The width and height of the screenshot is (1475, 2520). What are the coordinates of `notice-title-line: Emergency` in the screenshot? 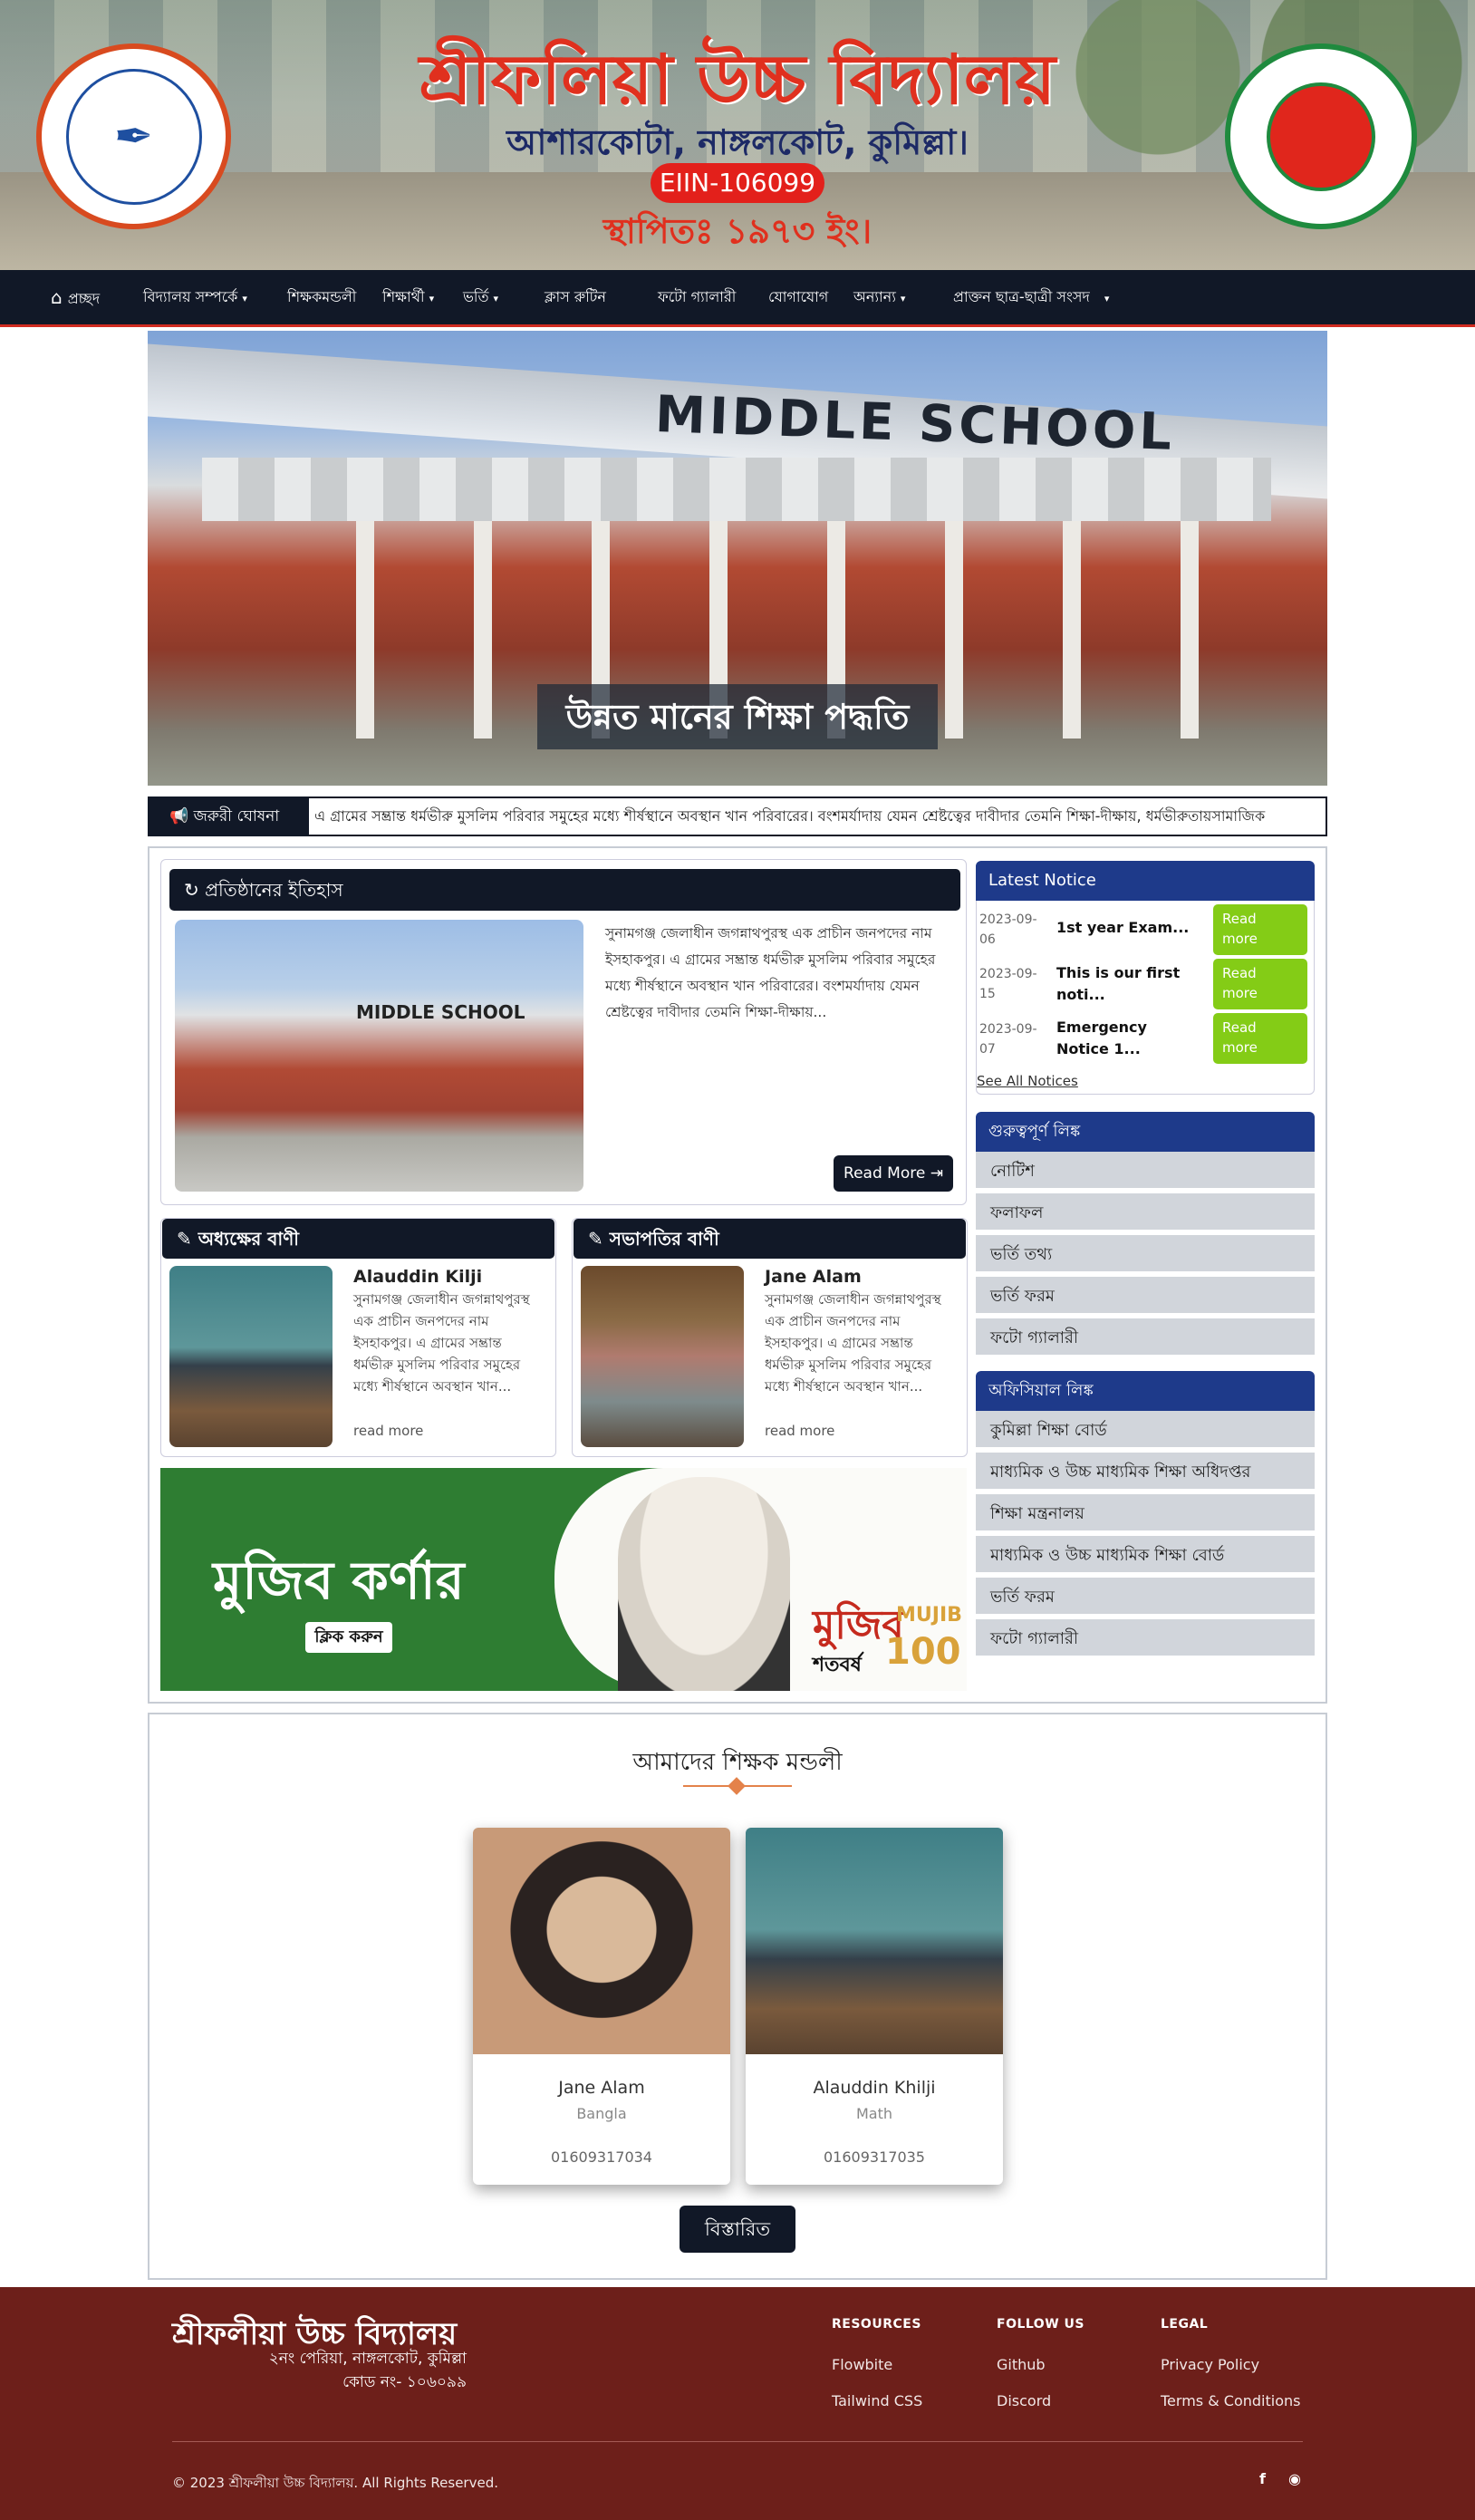 It's located at (1101, 1027).